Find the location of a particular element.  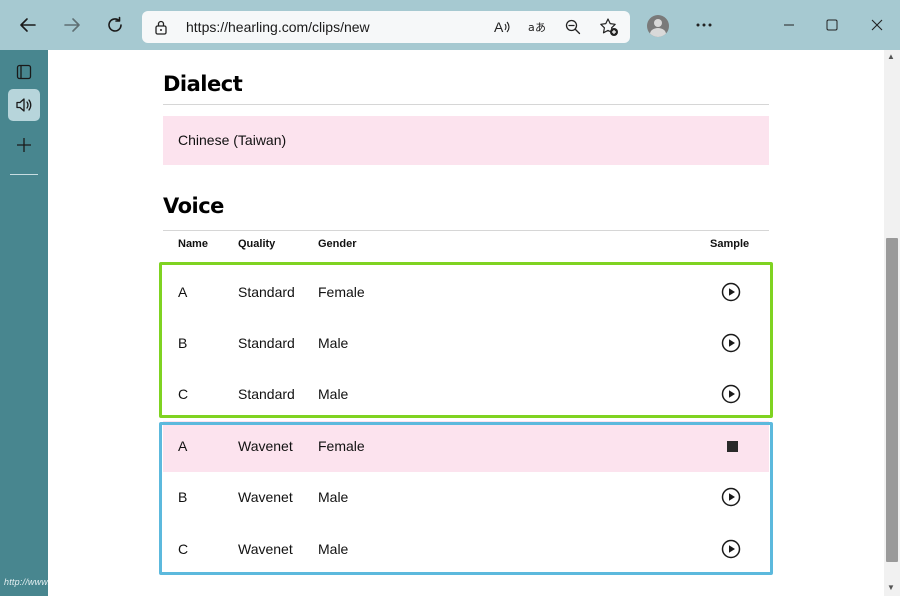

sidebar-add-button is located at coordinates (24, 145).